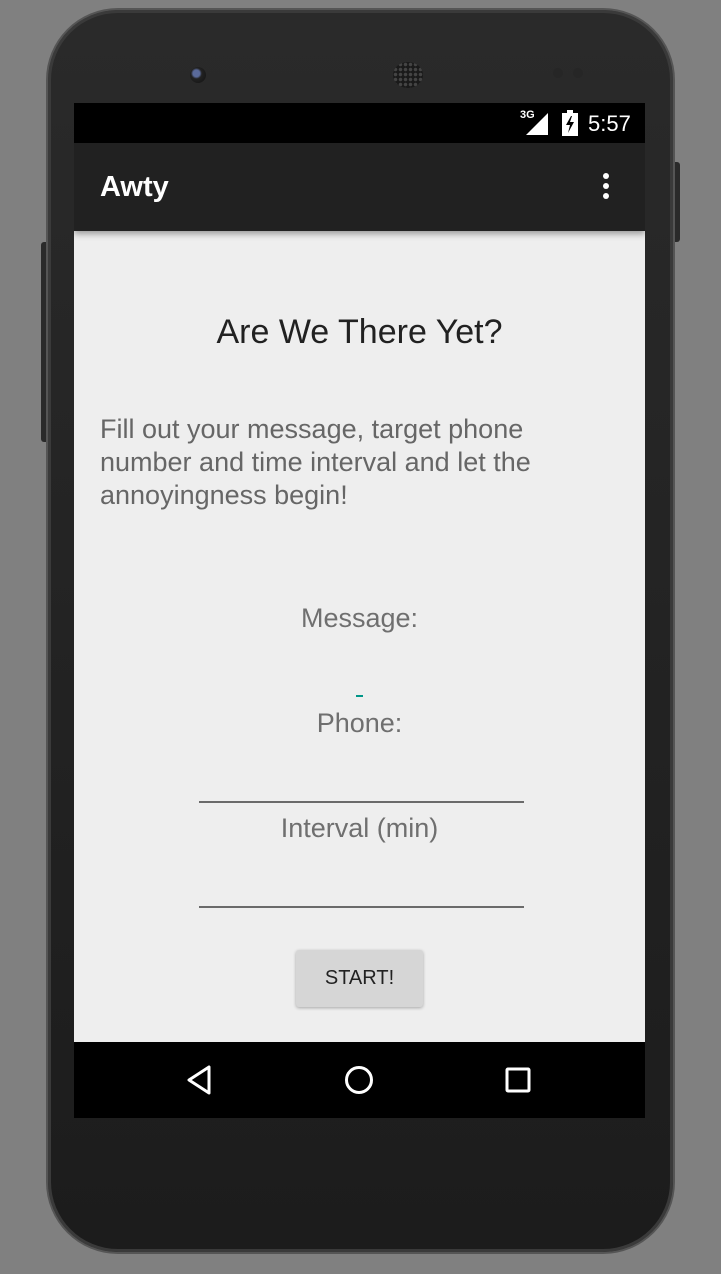 This screenshot has height=1274, width=721. What do you see at coordinates (518, 1080) in the screenshot?
I see `recents-icon` at bounding box center [518, 1080].